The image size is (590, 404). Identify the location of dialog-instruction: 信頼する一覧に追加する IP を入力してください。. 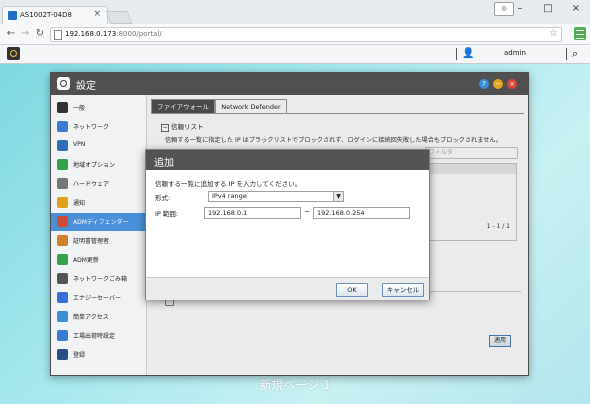
(228, 184).